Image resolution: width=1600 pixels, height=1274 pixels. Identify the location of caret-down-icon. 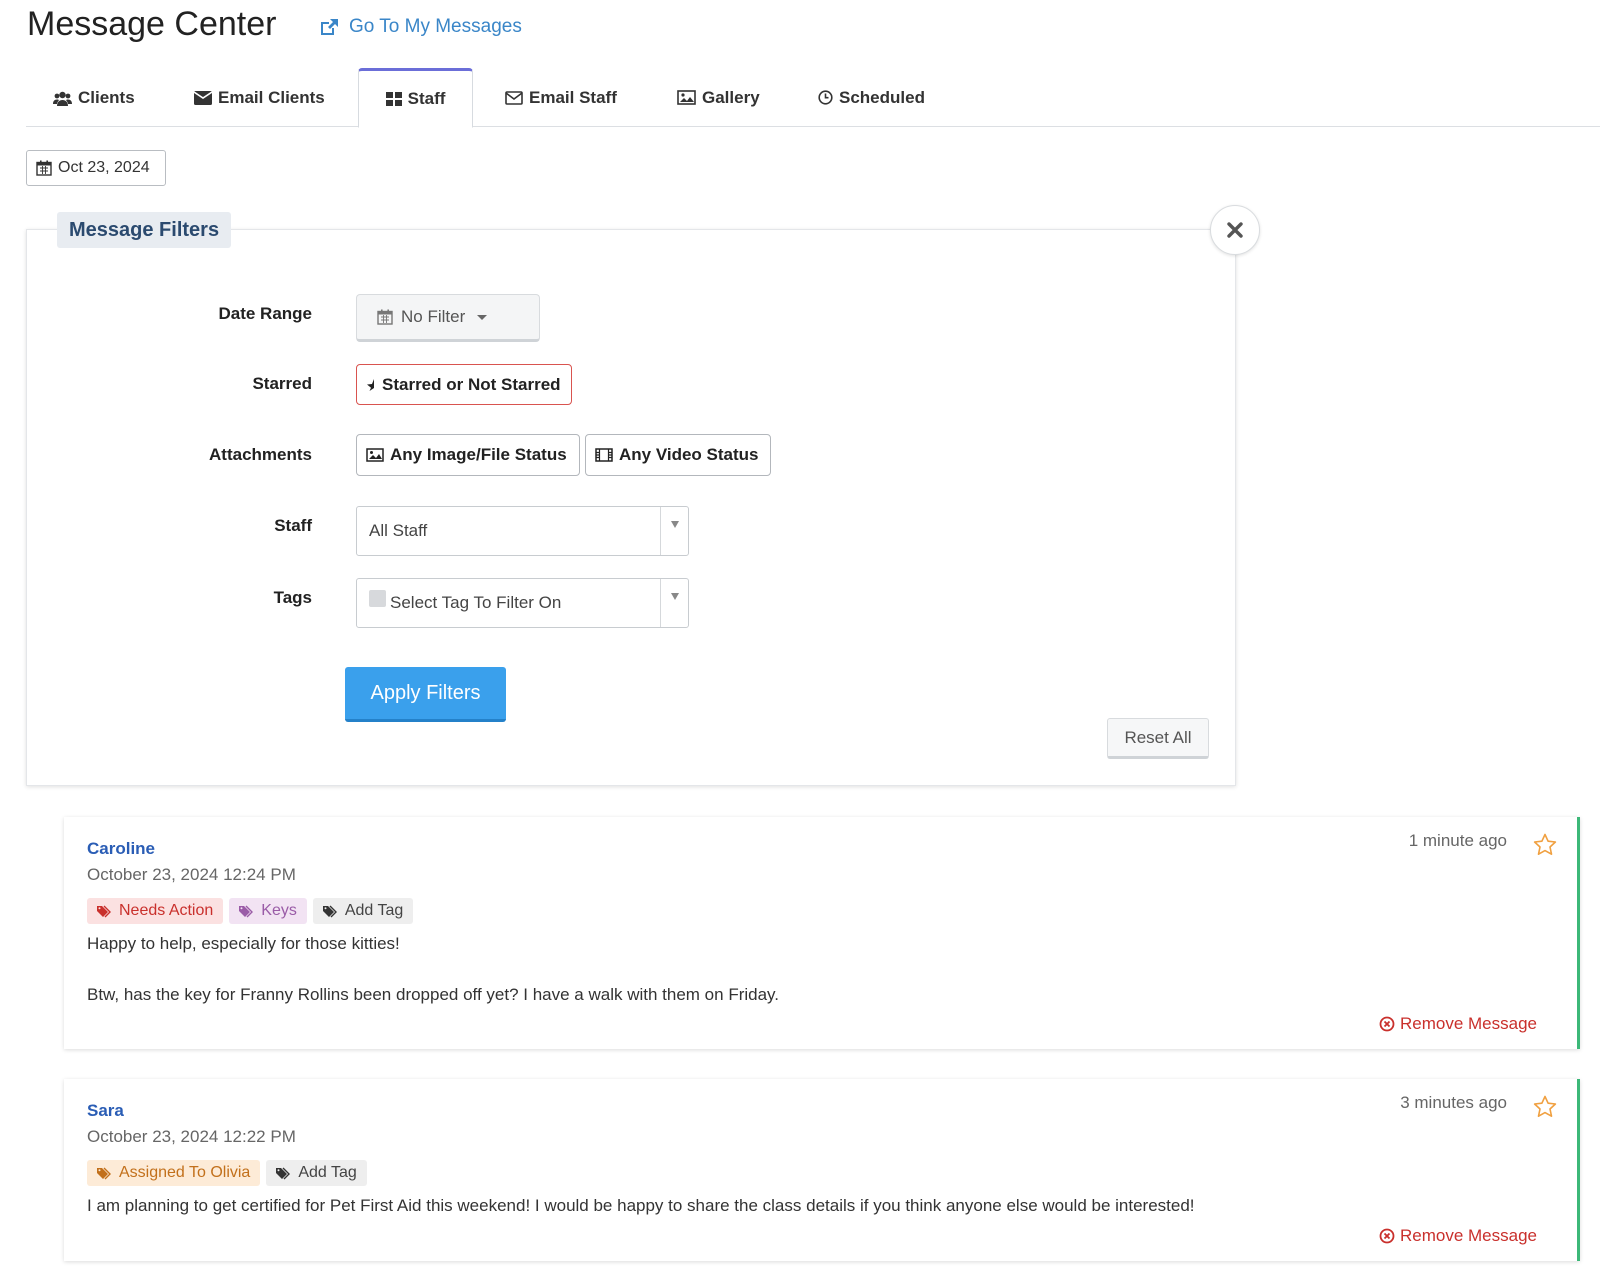
(482, 317).